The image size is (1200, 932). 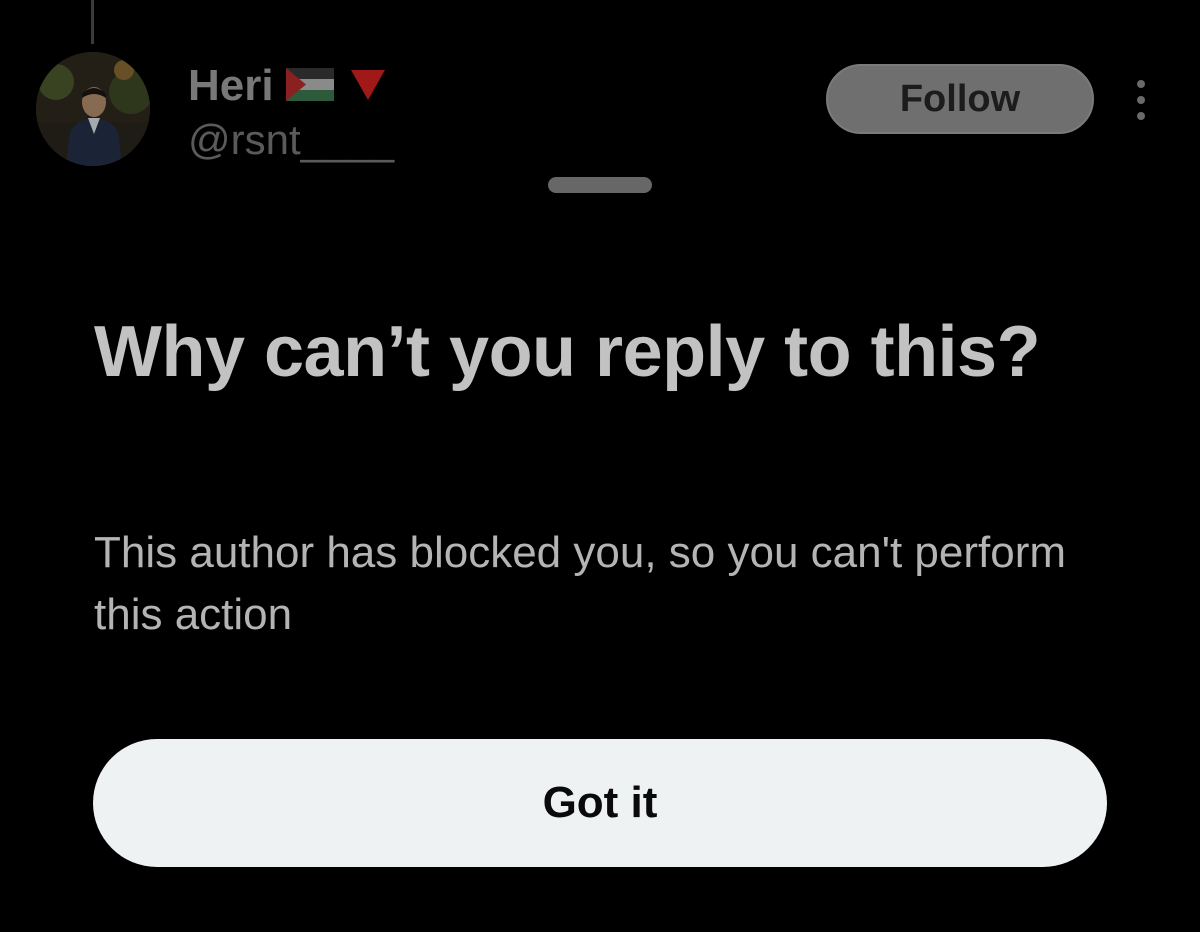 What do you see at coordinates (600, 185) in the screenshot?
I see `bottom-sheet-drag-handle` at bounding box center [600, 185].